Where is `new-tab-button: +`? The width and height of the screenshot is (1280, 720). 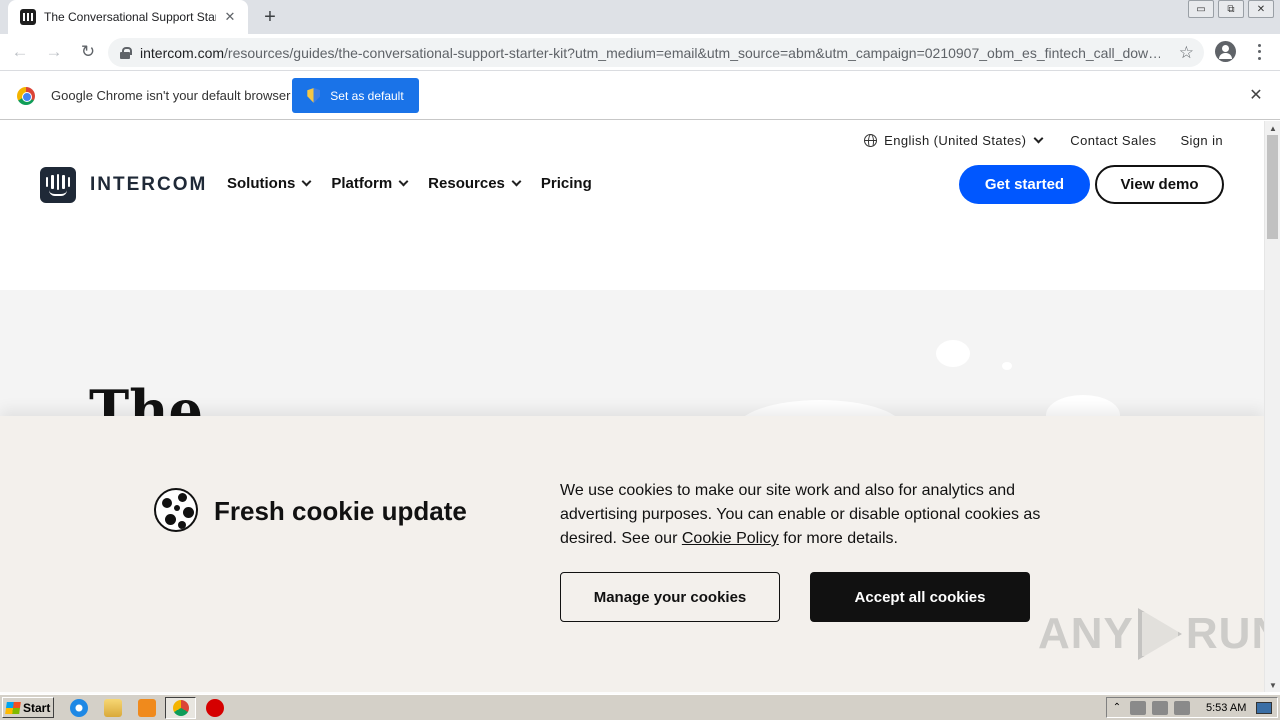 new-tab-button: + is located at coordinates (270, 17).